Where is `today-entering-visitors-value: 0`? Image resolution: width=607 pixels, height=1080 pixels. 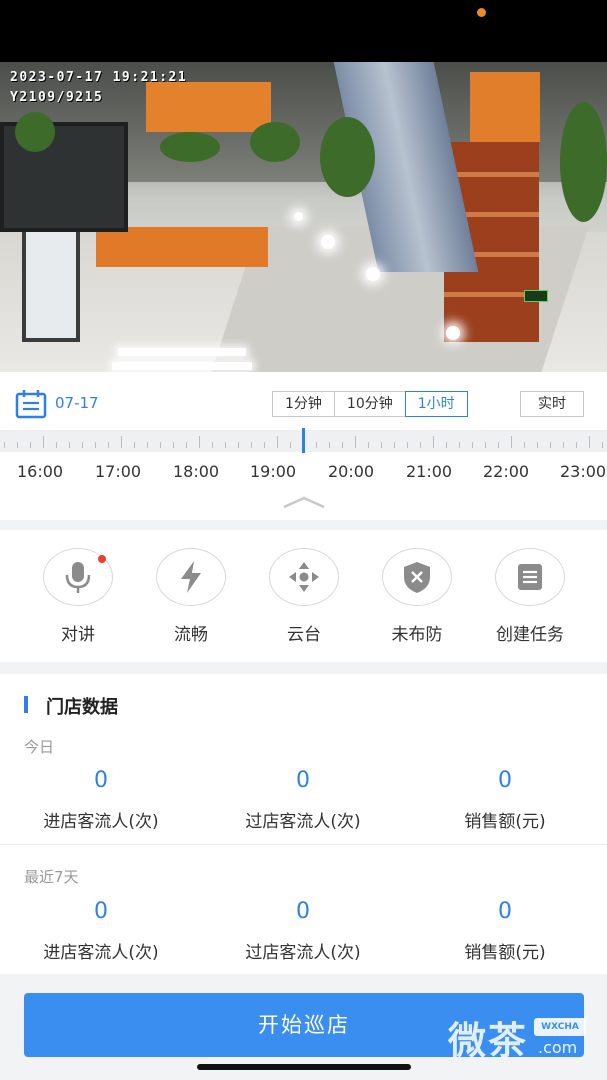
today-entering-visitors-value: 0 is located at coordinates (101, 780).